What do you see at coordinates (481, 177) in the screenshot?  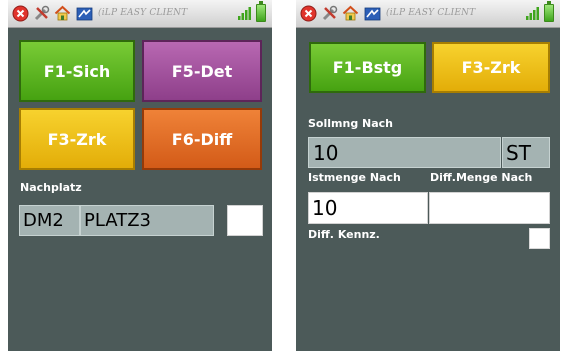 I see `diffmenge-label: Diff.Menge Nach` at bounding box center [481, 177].